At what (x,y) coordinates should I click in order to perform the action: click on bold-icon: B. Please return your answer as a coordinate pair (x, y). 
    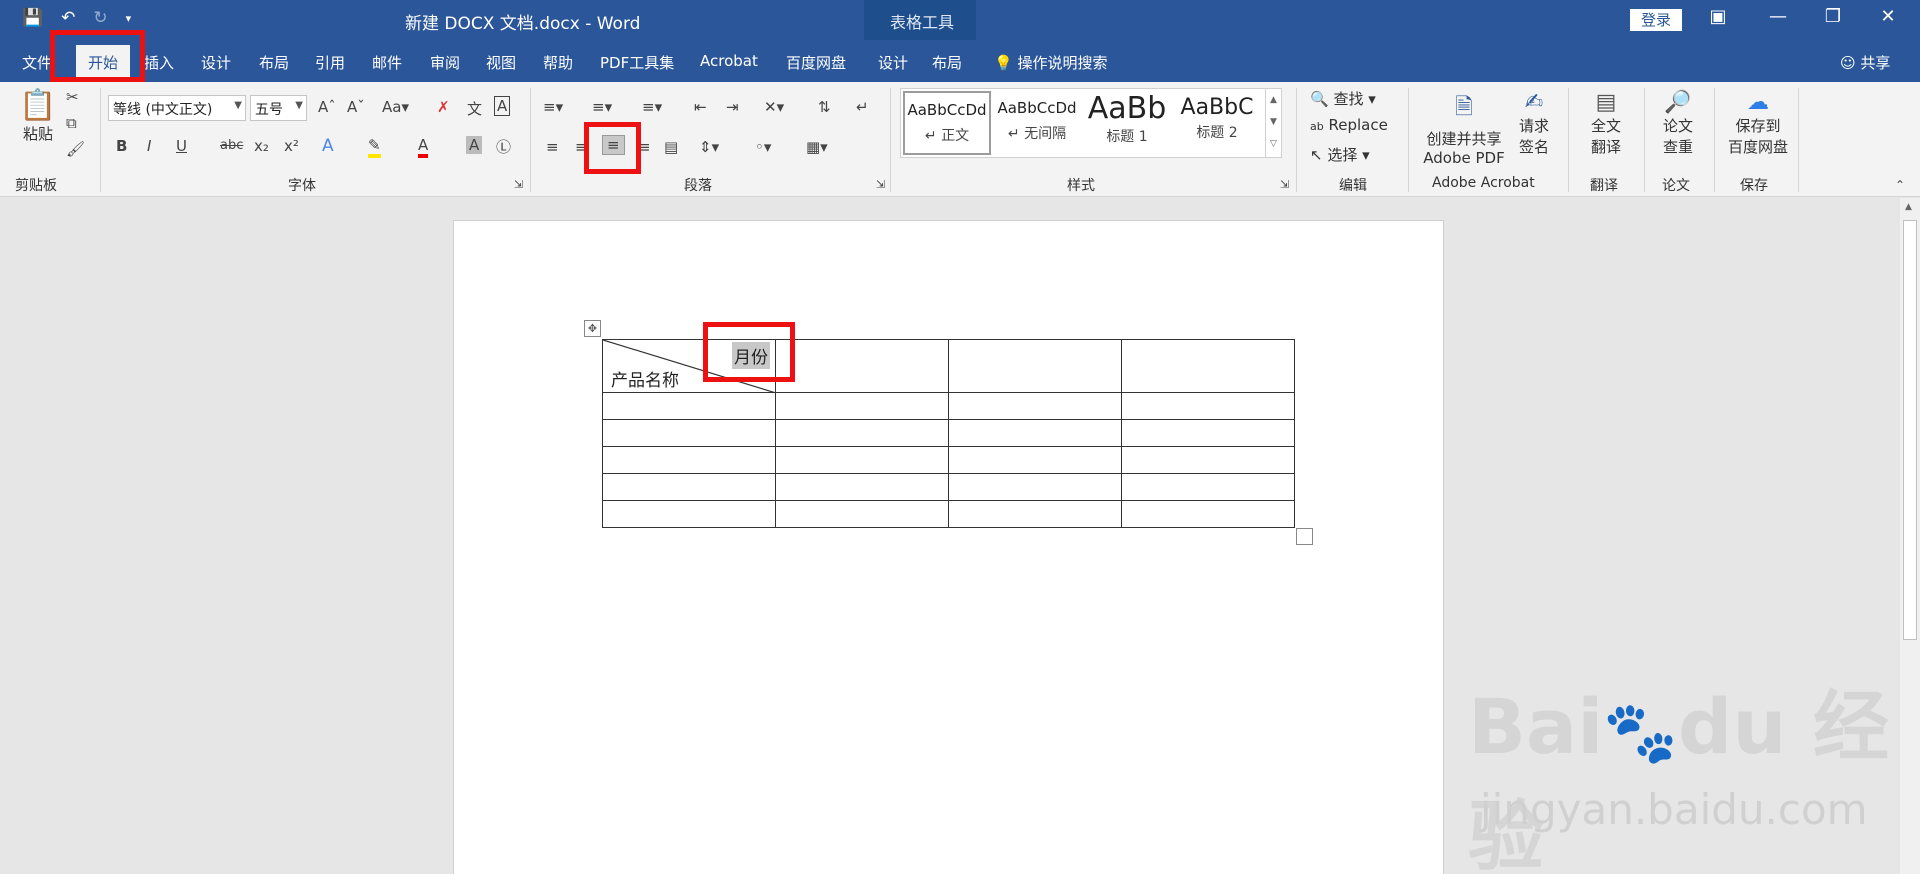
    Looking at the image, I should click on (121, 146).